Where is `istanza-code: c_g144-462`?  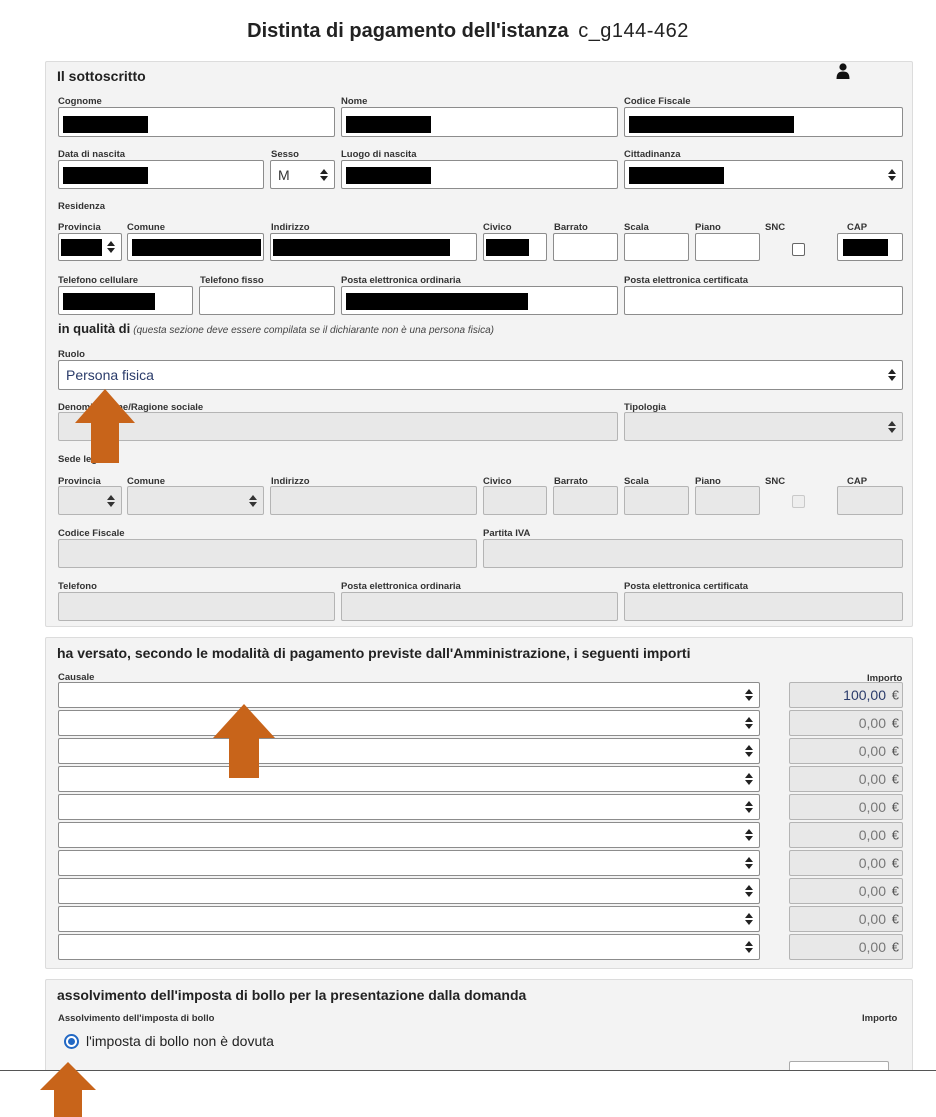
istanza-code: c_g144-462 is located at coordinates (633, 31).